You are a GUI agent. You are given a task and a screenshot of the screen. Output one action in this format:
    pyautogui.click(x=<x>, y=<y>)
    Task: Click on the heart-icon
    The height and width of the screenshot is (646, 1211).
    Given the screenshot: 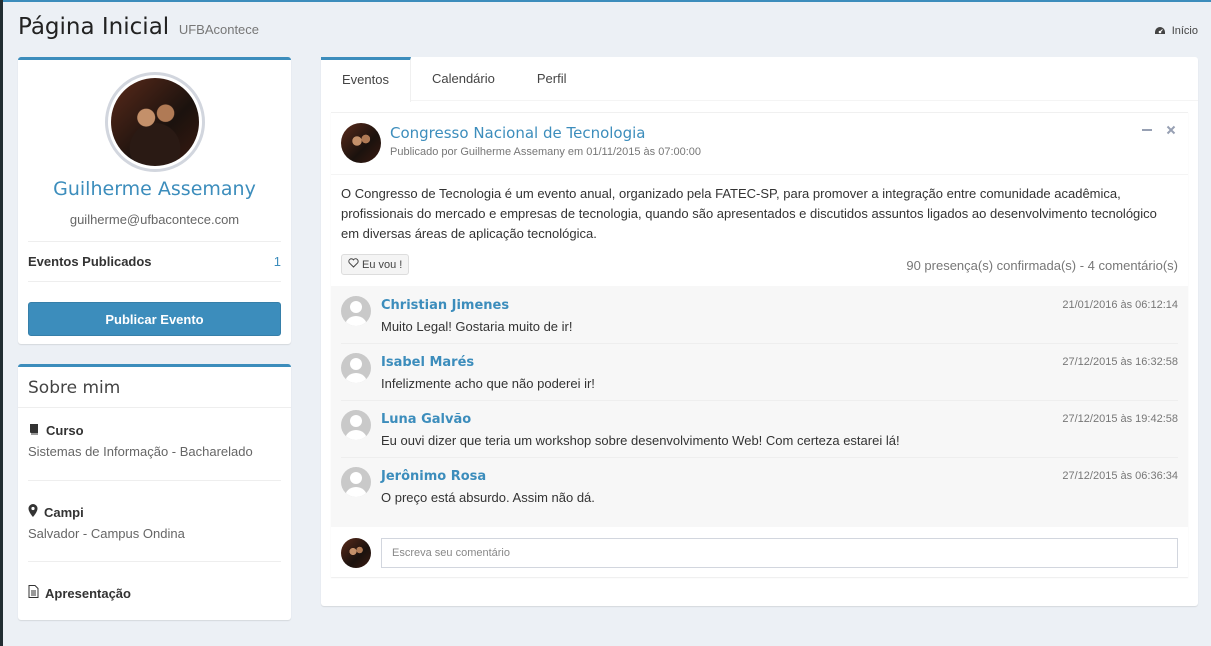 What is the action you would take?
    pyautogui.click(x=353, y=264)
    